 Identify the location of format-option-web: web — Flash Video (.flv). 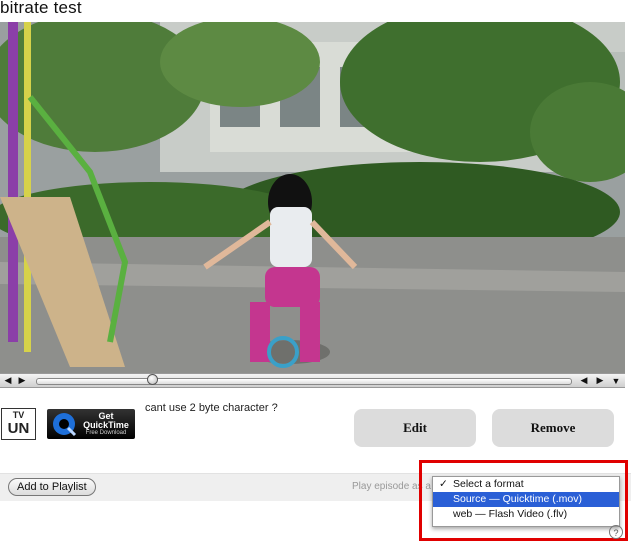
(526, 514).